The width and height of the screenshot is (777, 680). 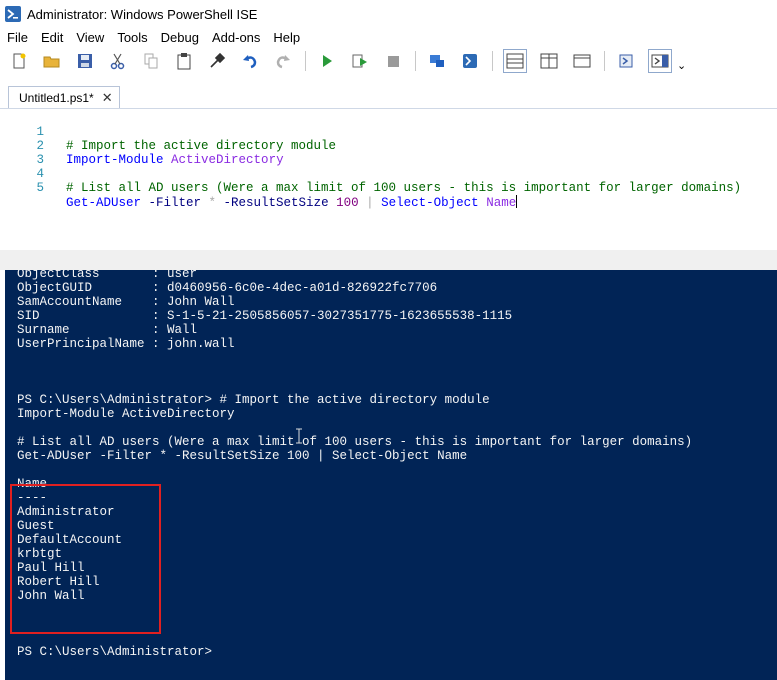 What do you see at coordinates (299, 436) in the screenshot?
I see `text-cursor-icon` at bounding box center [299, 436].